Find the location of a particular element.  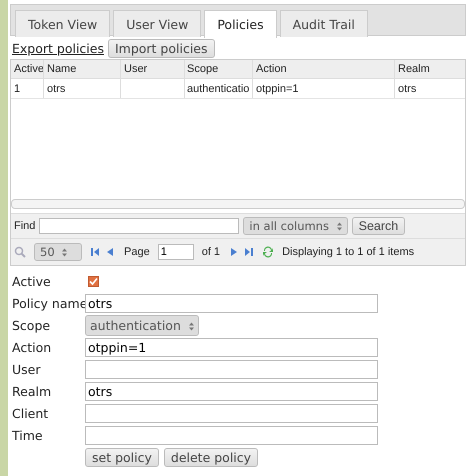

tab: User View is located at coordinates (157, 23).